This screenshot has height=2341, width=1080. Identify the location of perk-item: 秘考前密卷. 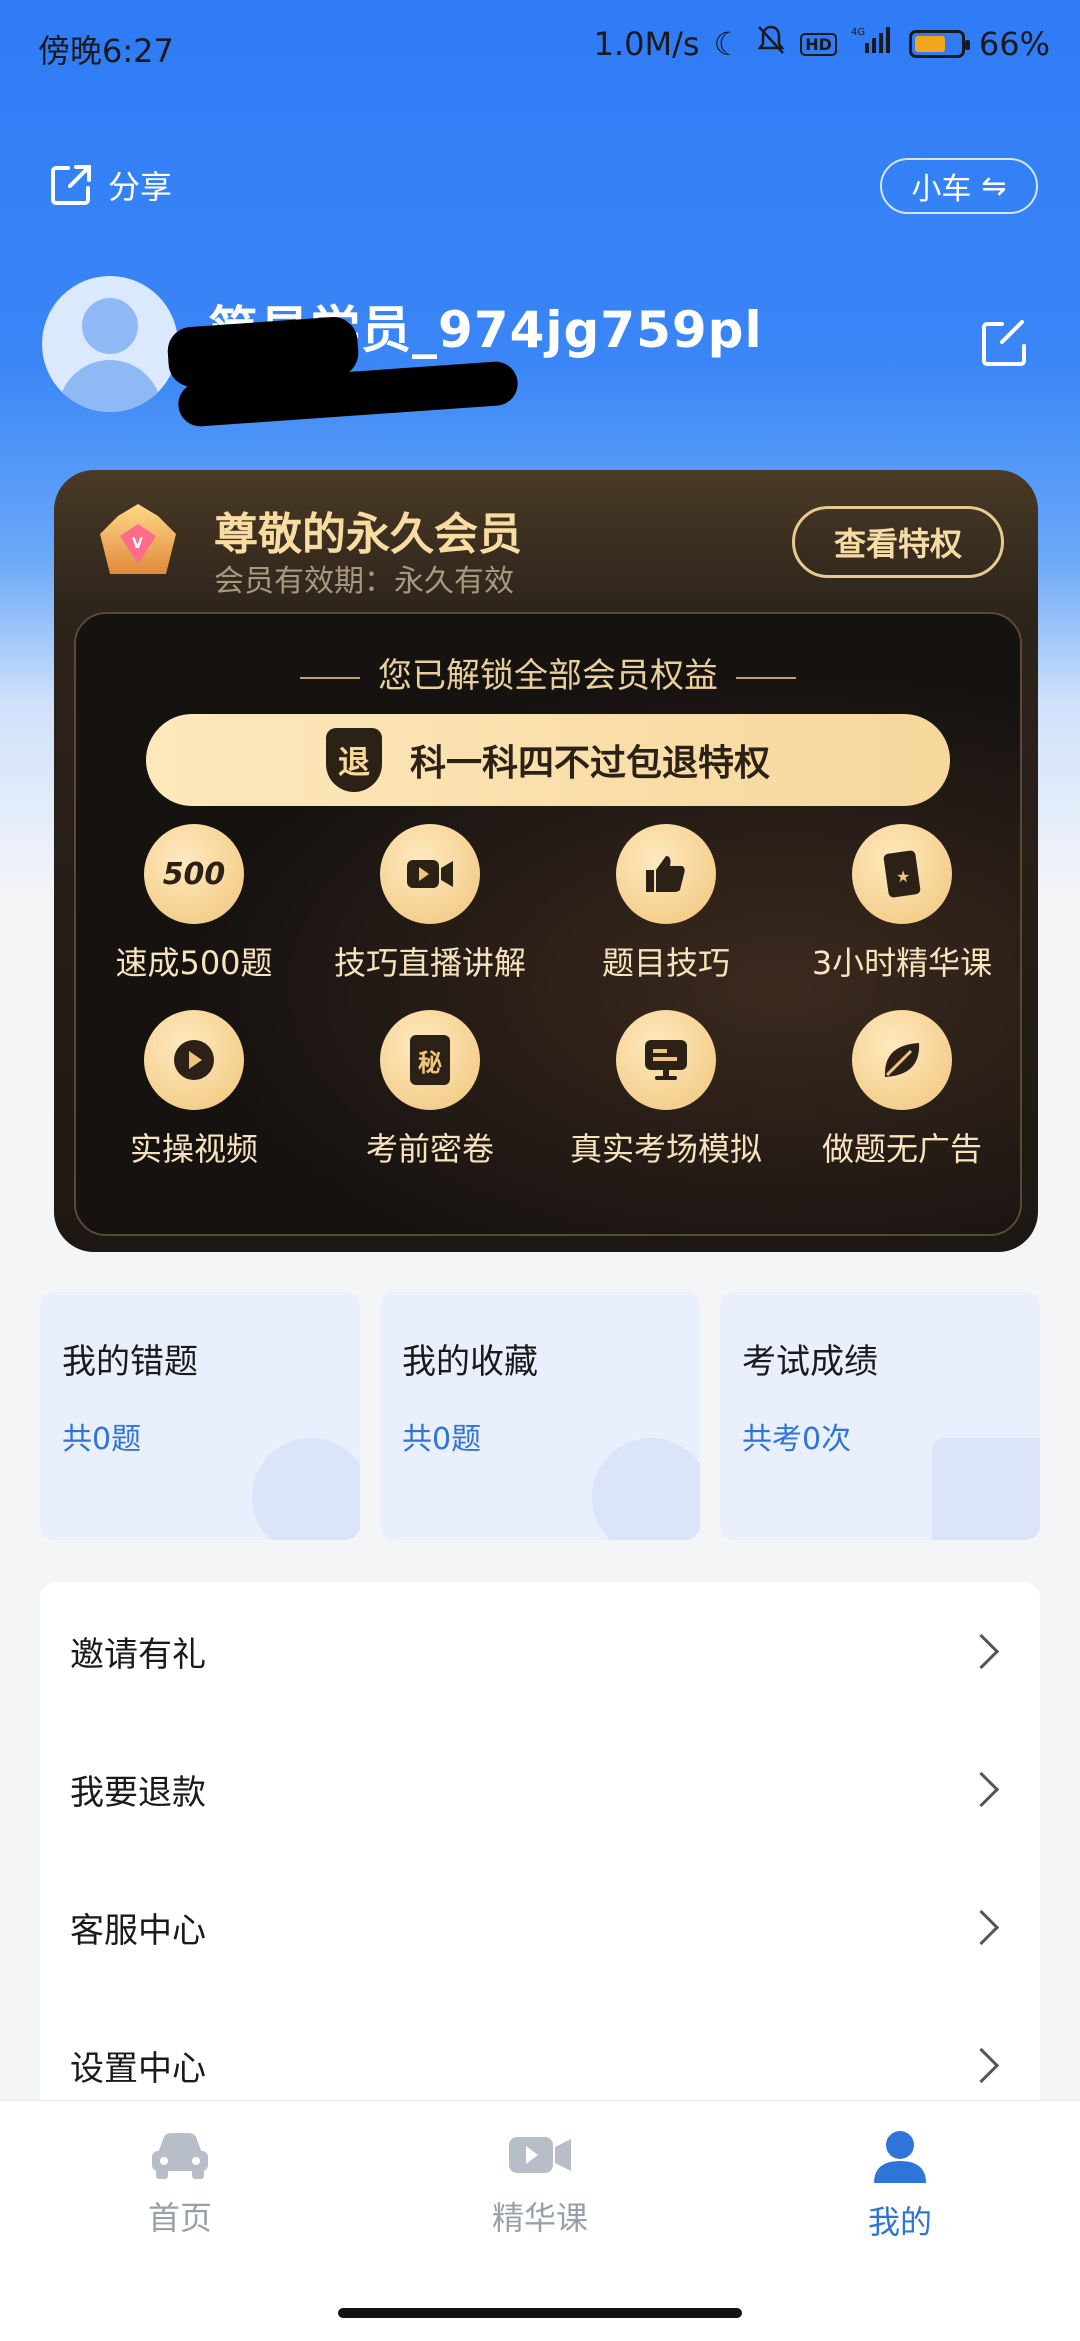
(430, 1090).